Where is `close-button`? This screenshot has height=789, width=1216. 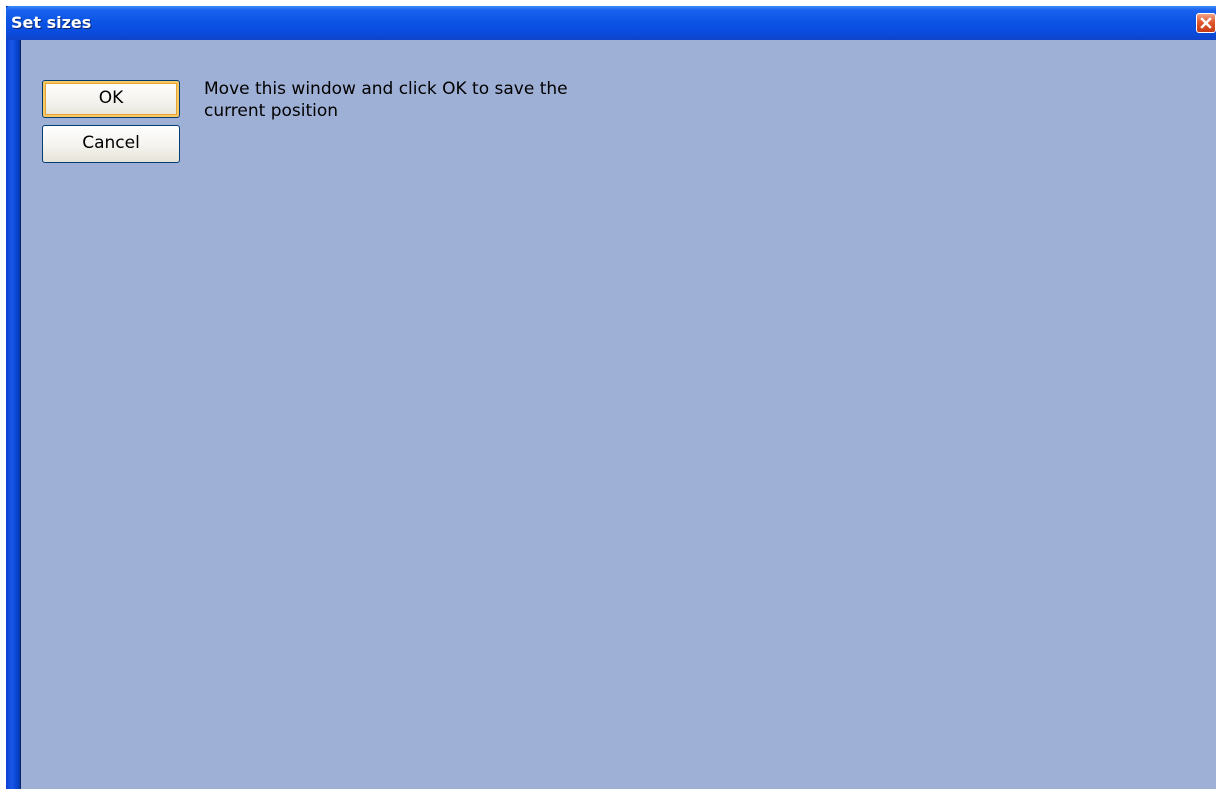 close-button is located at coordinates (1206, 23).